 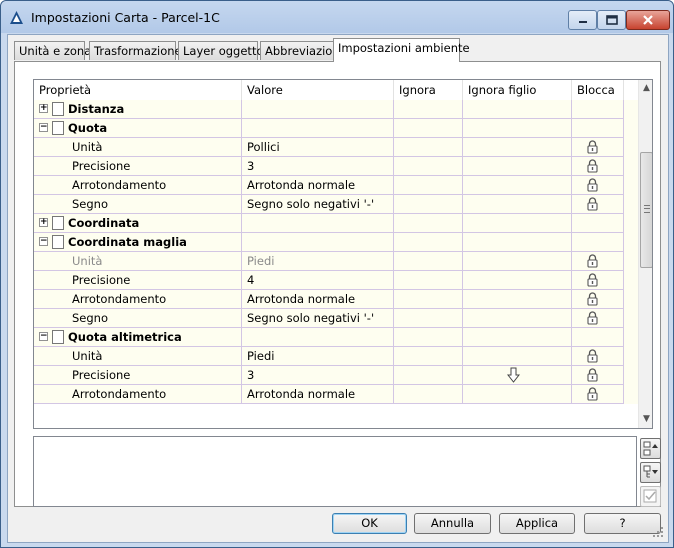 I want to click on grid-group-row: − Coordinata maglia, so click(x=336, y=242).